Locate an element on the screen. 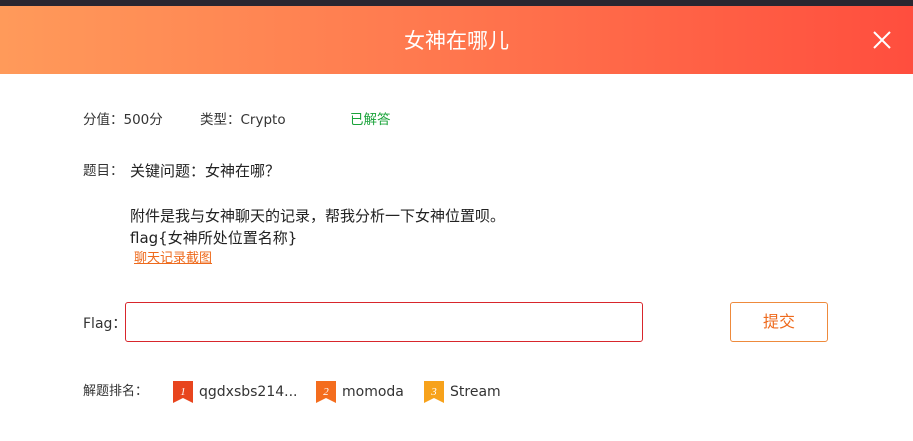 This screenshot has height=441, width=913. svg-text: 2 is located at coordinates (326, 392).